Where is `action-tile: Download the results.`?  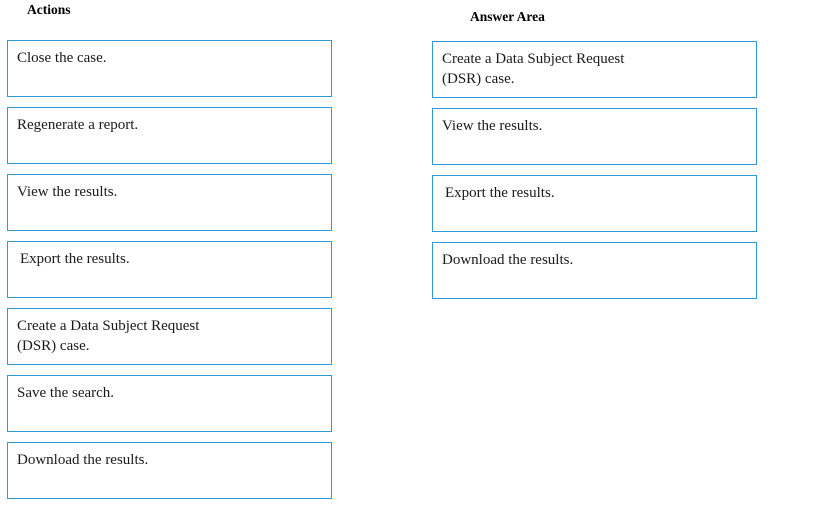 action-tile: Download the results. is located at coordinates (169, 470).